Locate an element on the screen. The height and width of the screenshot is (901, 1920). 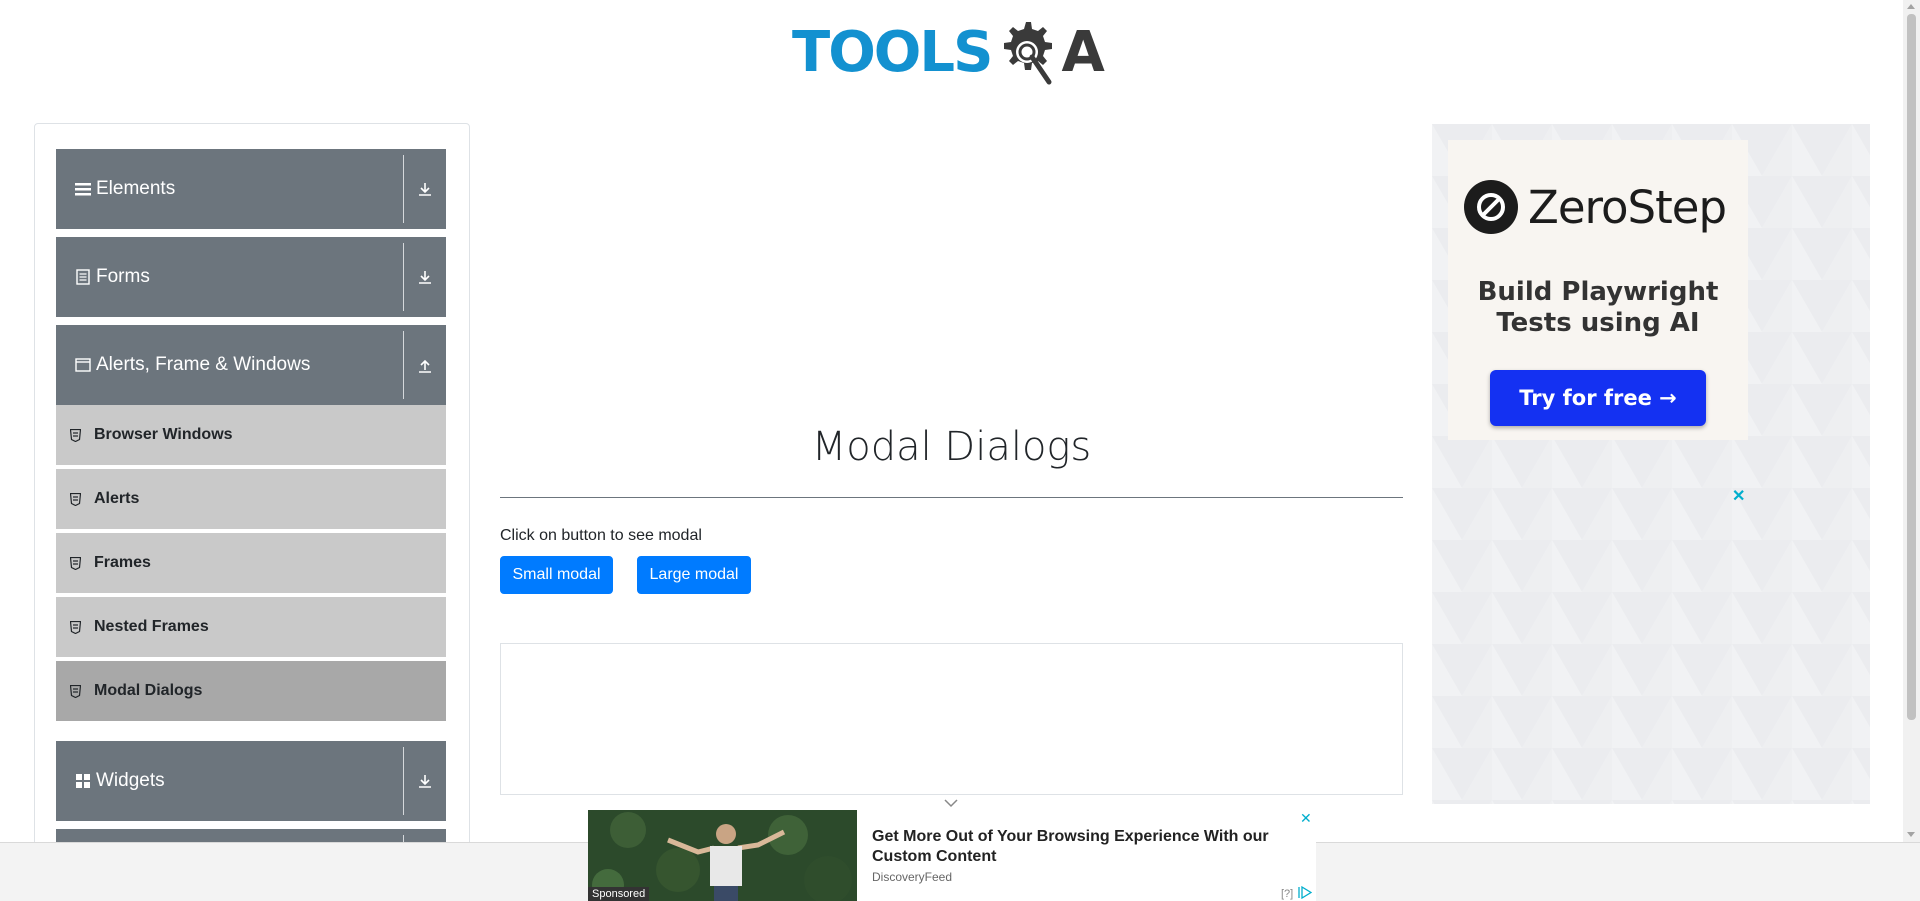
zerostep-brand: ZeroStep is located at coordinates (1627, 207).